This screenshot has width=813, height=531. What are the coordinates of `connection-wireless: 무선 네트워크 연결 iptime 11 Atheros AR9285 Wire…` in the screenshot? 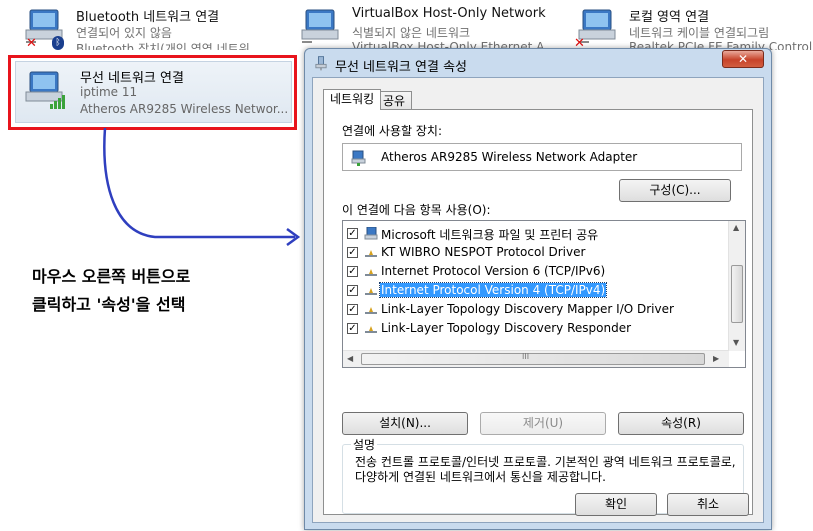 It's located at (153, 92).